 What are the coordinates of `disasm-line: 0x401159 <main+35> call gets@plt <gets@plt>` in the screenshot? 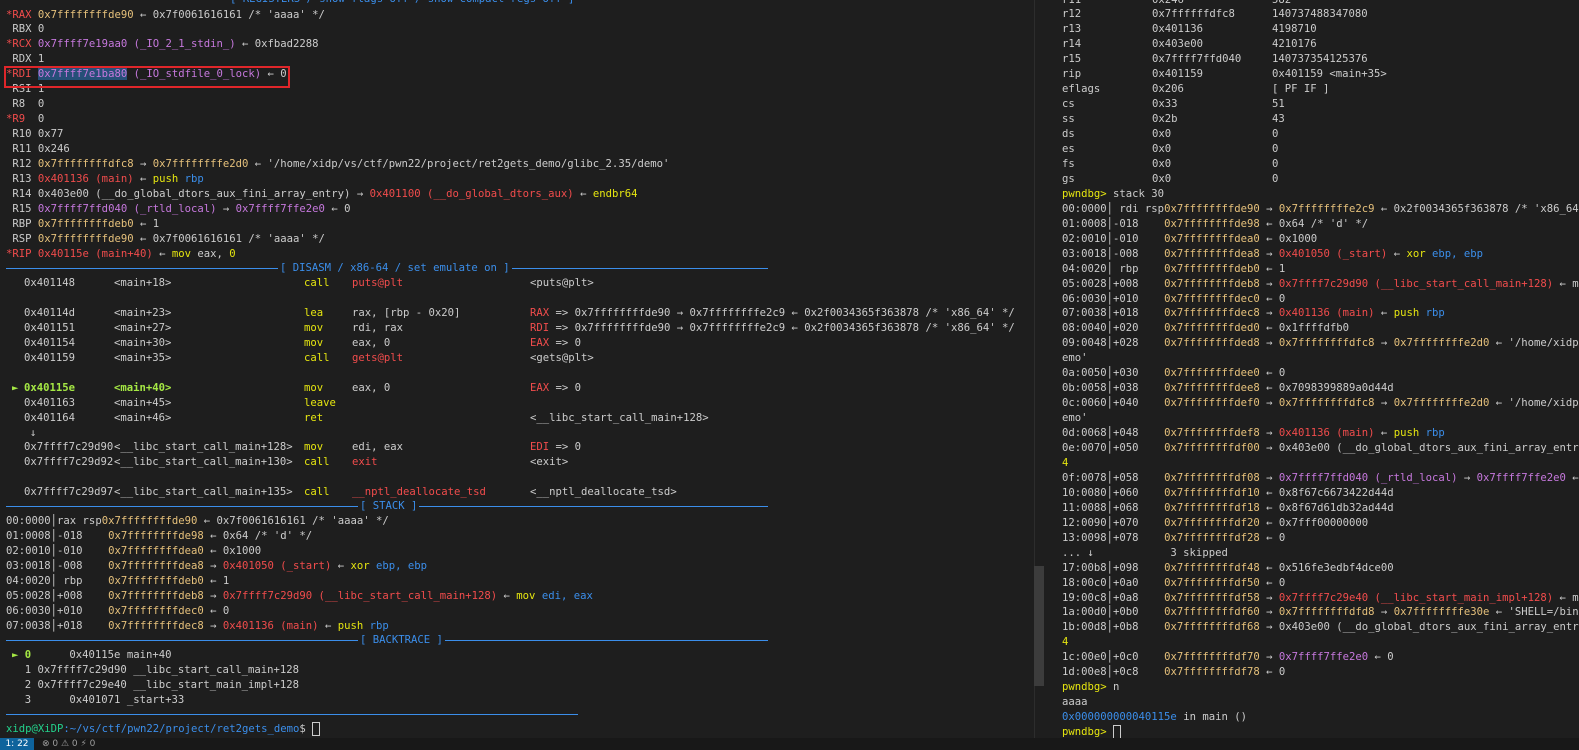 It's located at (303, 358).